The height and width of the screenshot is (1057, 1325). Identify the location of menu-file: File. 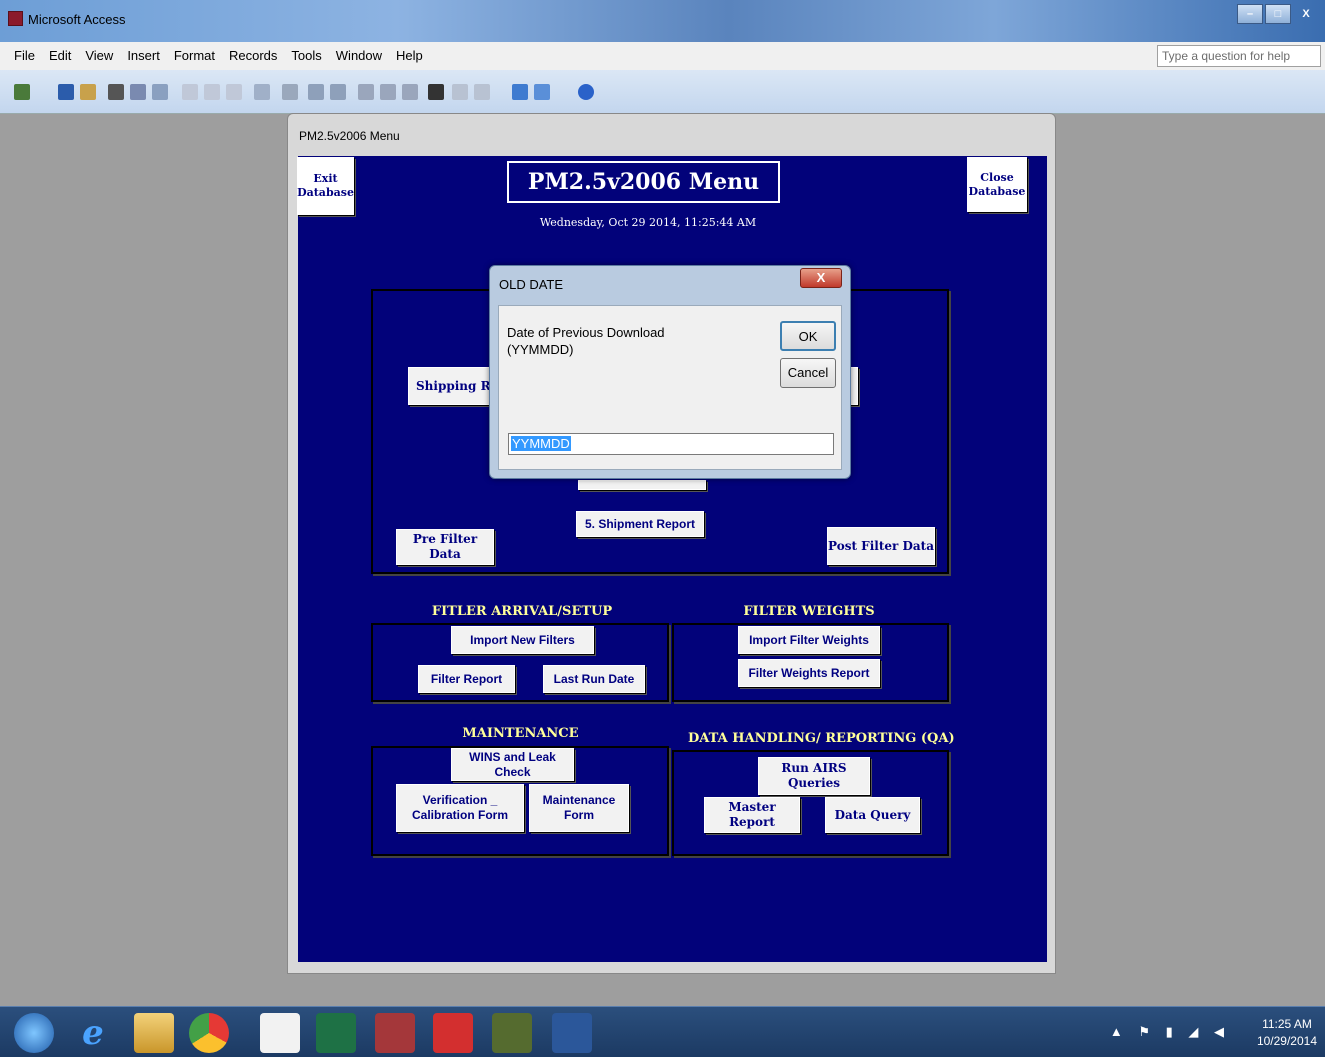
(24, 55).